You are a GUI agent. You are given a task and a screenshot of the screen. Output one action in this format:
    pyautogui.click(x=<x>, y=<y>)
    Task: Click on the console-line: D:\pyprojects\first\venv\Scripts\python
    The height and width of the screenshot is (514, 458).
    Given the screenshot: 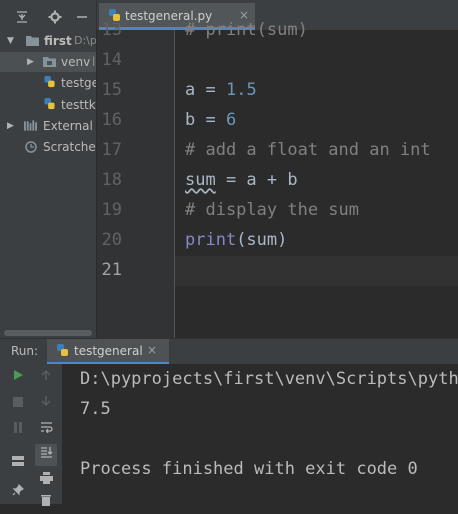 What is the action you would take?
    pyautogui.click(x=269, y=379)
    